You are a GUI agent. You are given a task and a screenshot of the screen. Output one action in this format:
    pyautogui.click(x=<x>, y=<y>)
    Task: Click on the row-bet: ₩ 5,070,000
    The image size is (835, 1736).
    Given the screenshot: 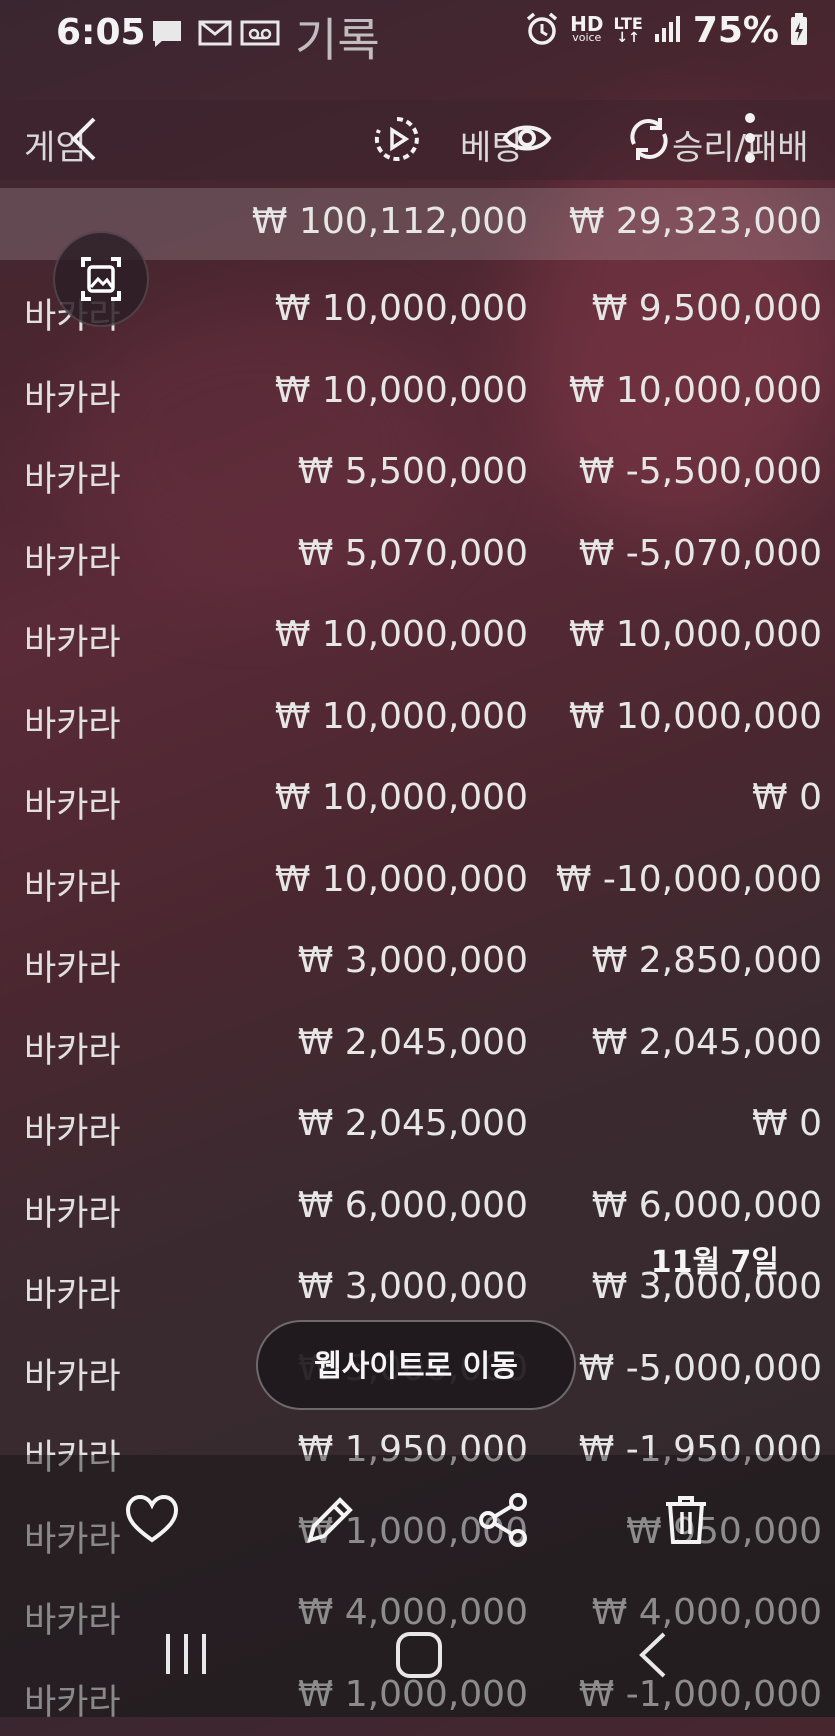 What is the action you would take?
    pyautogui.click(x=412, y=553)
    